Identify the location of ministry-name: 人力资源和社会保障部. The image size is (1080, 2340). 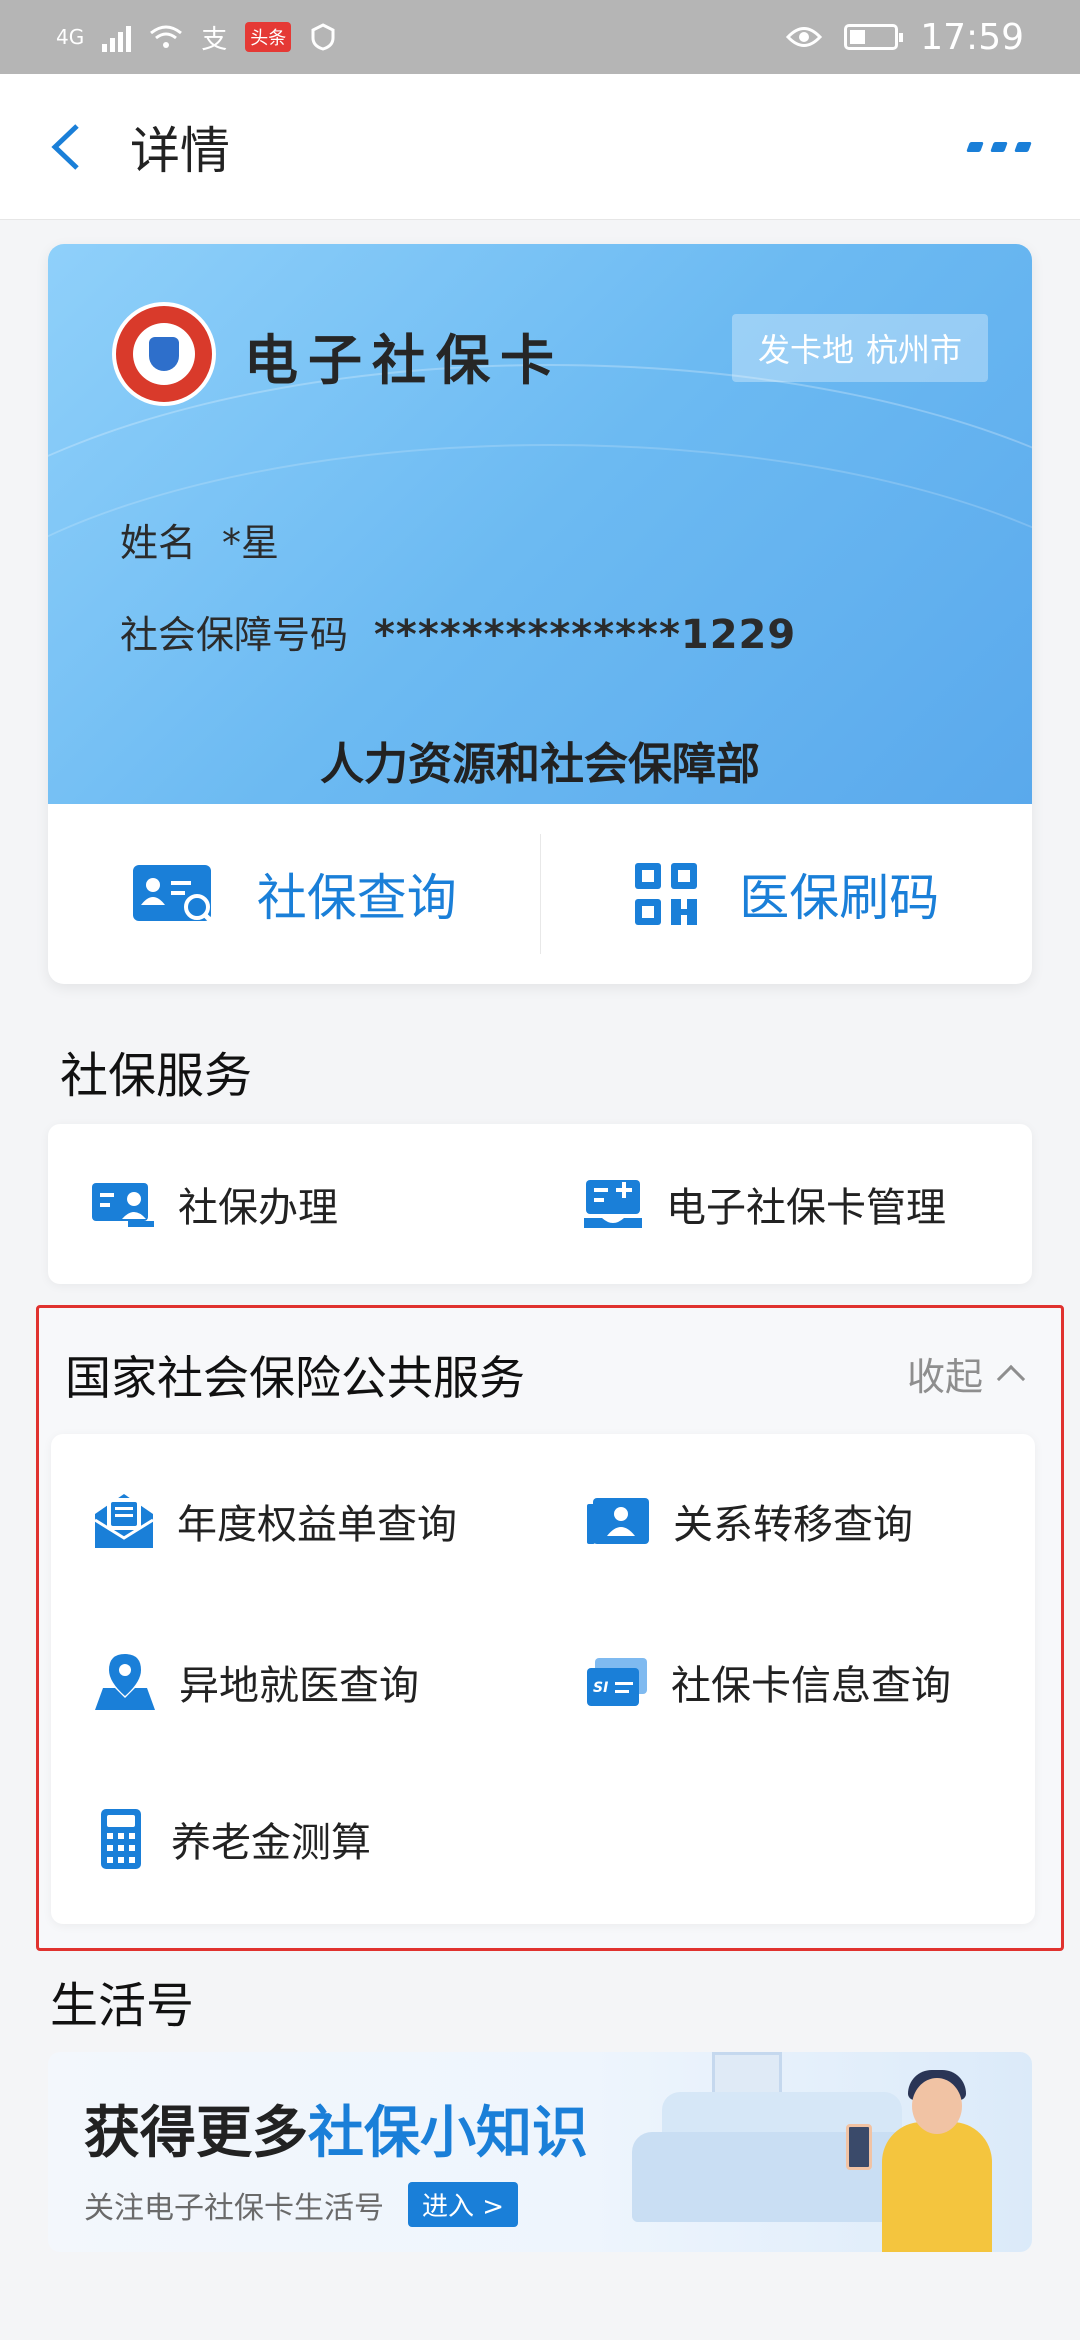
(540, 764).